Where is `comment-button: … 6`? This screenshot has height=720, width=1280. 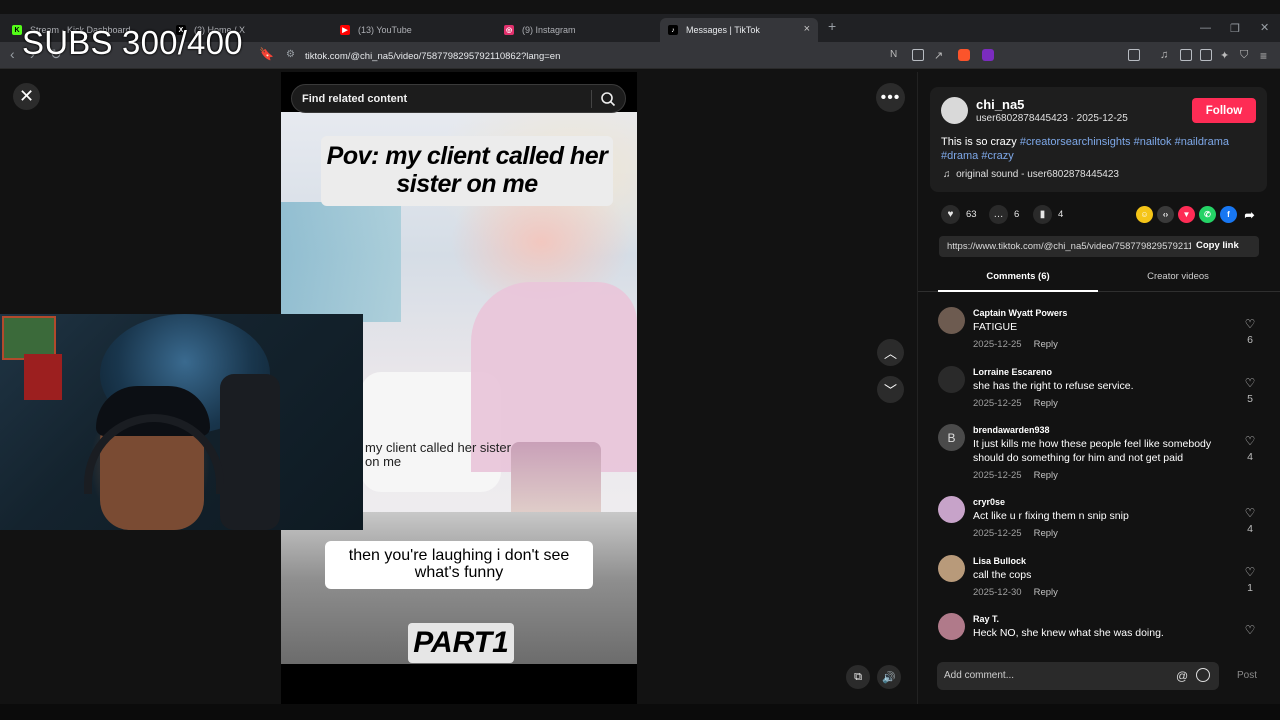 comment-button: … 6 is located at coordinates (1004, 214).